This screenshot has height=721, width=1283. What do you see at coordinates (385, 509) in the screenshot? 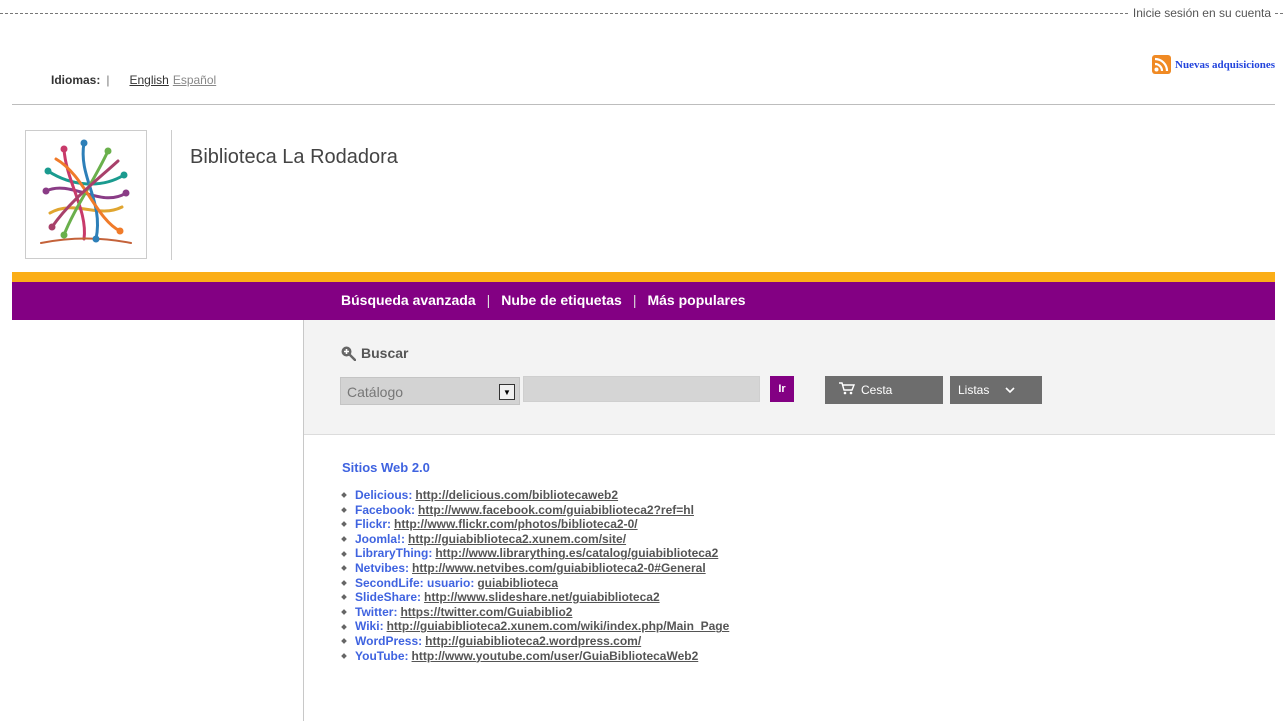
I see `site-name: Facebook:` at bounding box center [385, 509].